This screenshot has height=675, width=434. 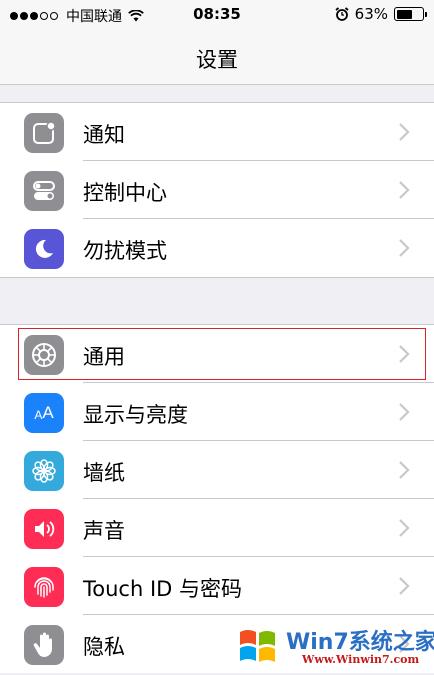 What do you see at coordinates (360, 642) in the screenshot?
I see `watermark-brand: Win7系统之家` at bounding box center [360, 642].